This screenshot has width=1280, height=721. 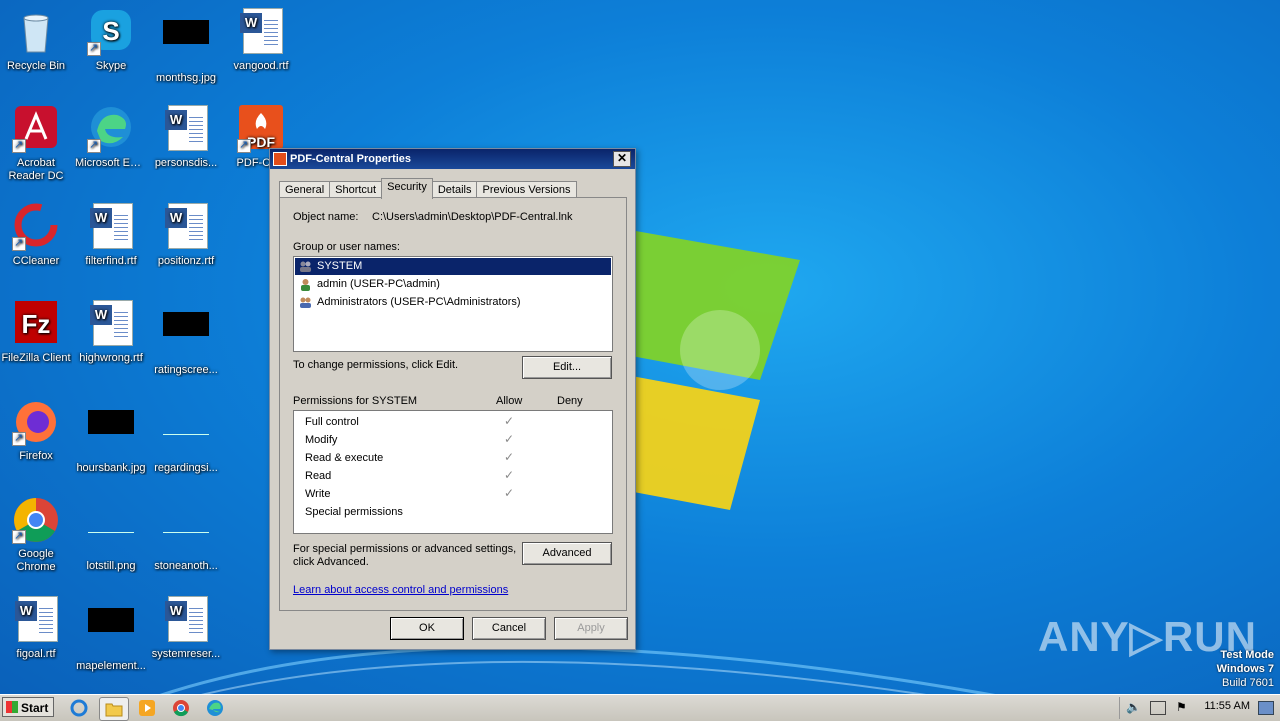 I want to click on users-group-icon, so click(x=305, y=266).